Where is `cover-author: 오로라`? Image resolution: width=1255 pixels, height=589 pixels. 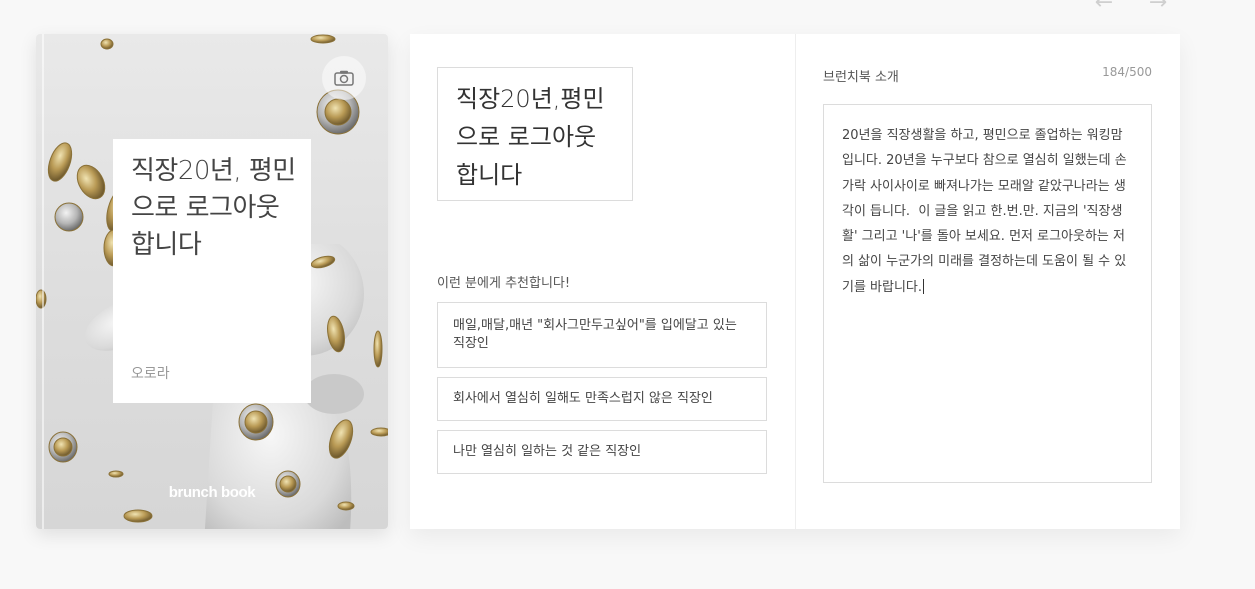
cover-author: 오로라 is located at coordinates (150, 374).